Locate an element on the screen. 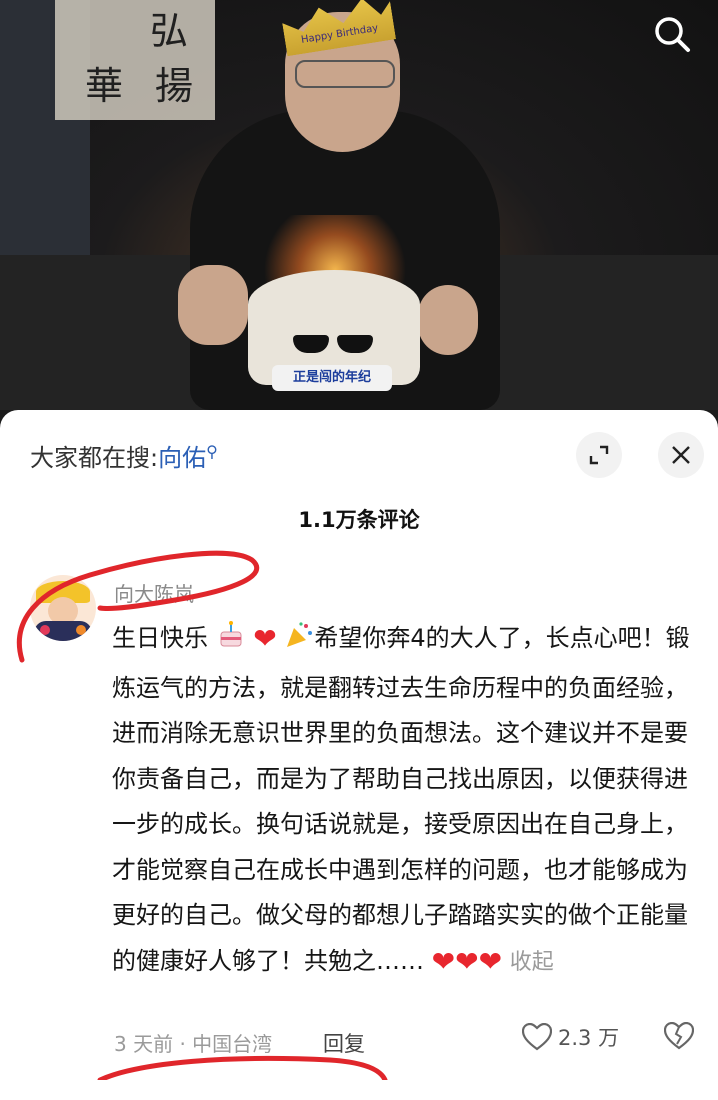 The image size is (718, 1100). expand-icon is located at coordinates (599, 455).